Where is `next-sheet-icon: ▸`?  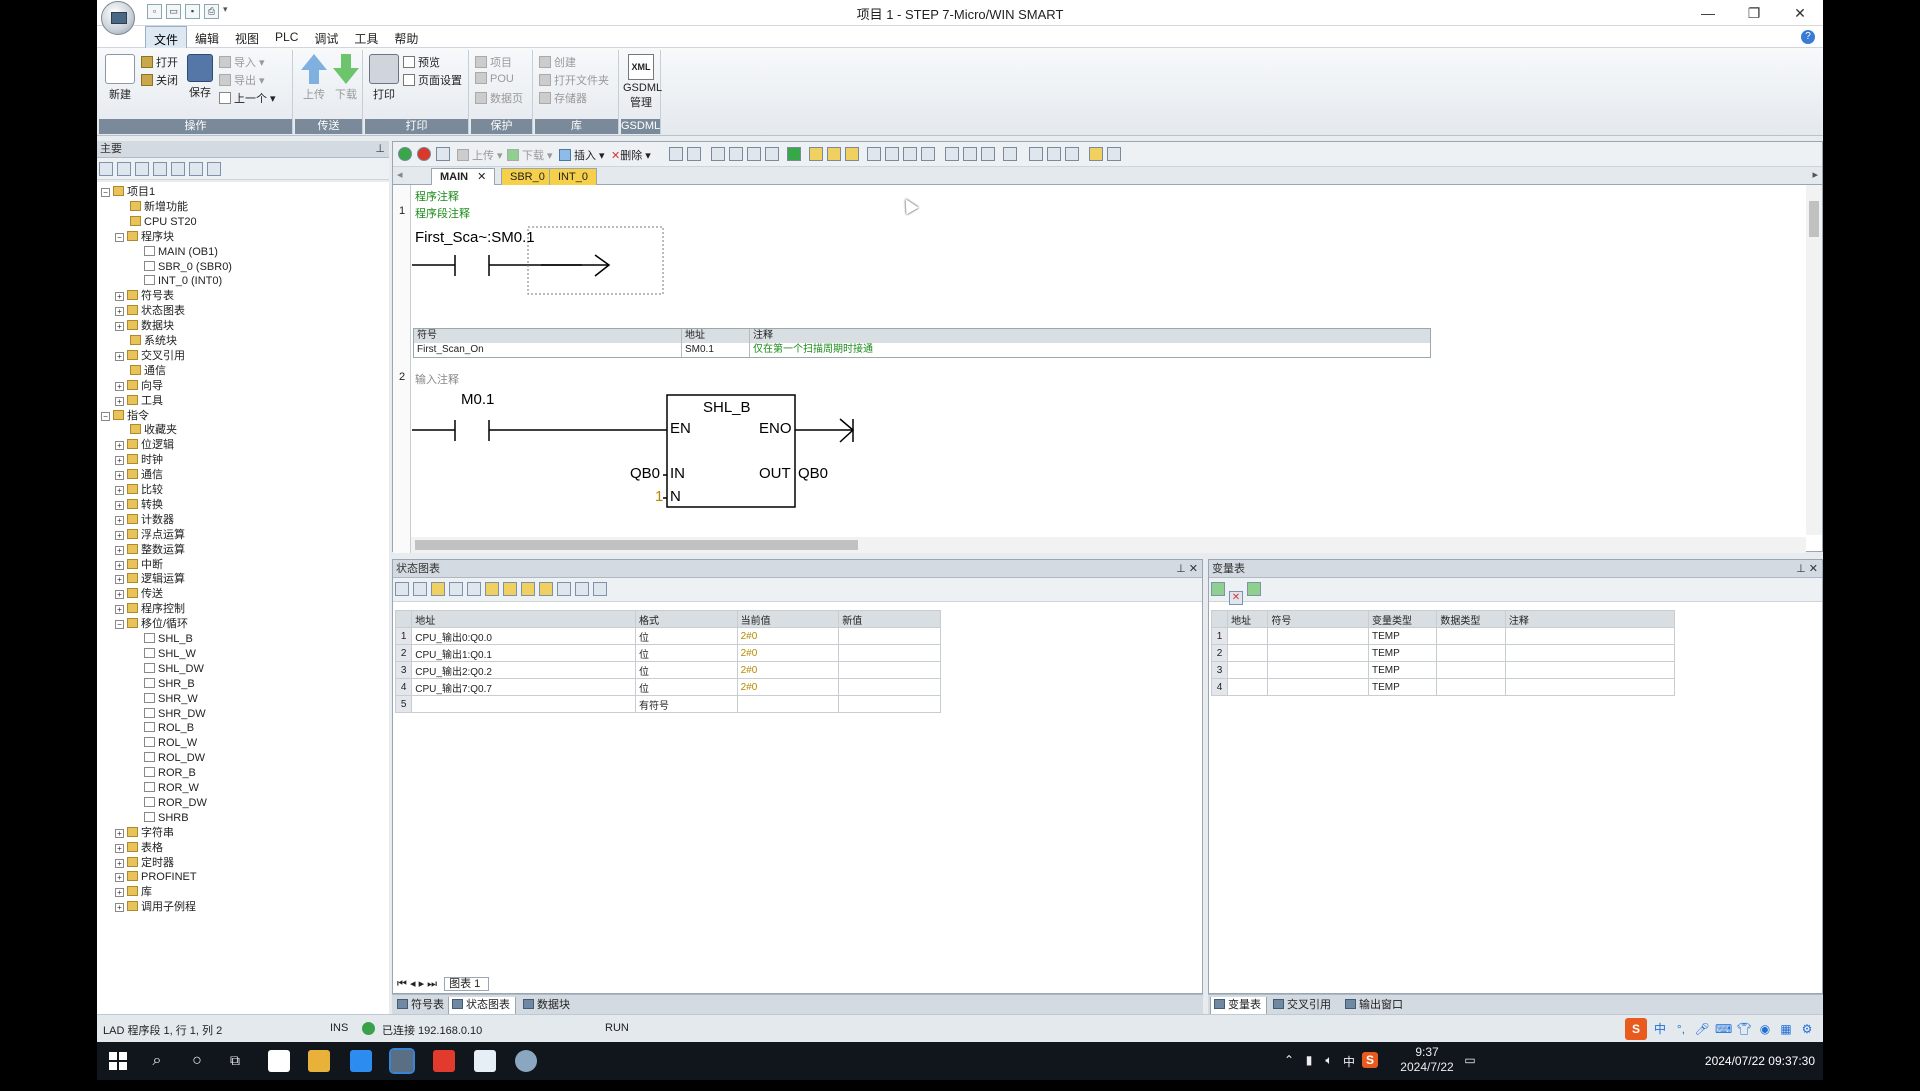
next-sheet-icon: ▸ is located at coordinates (422, 984).